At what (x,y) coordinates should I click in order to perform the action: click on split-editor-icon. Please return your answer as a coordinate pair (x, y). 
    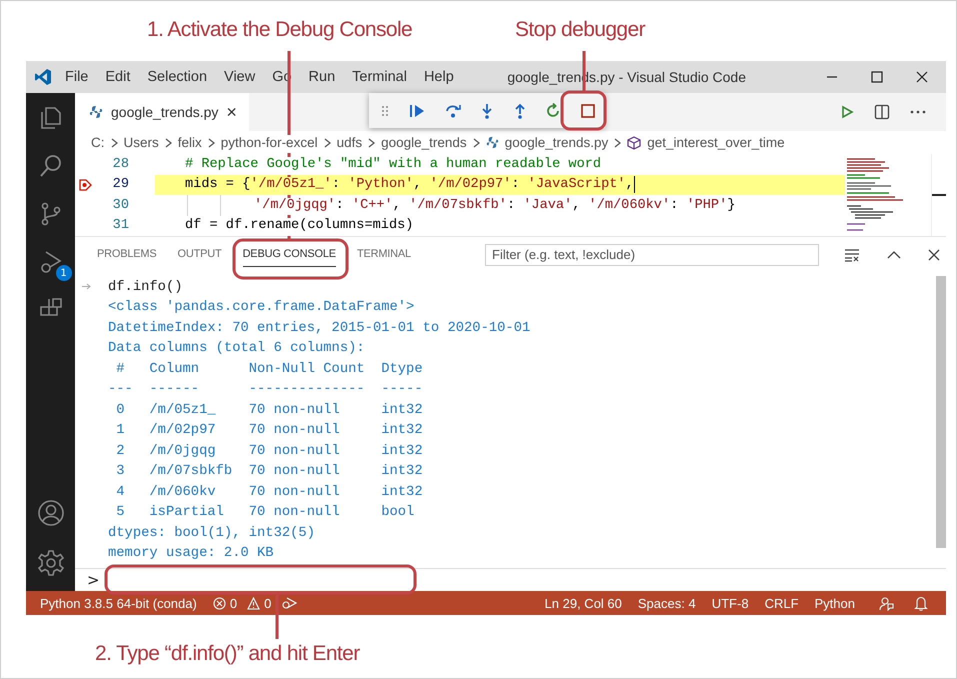
    Looking at the image, I should click on (882, 112).